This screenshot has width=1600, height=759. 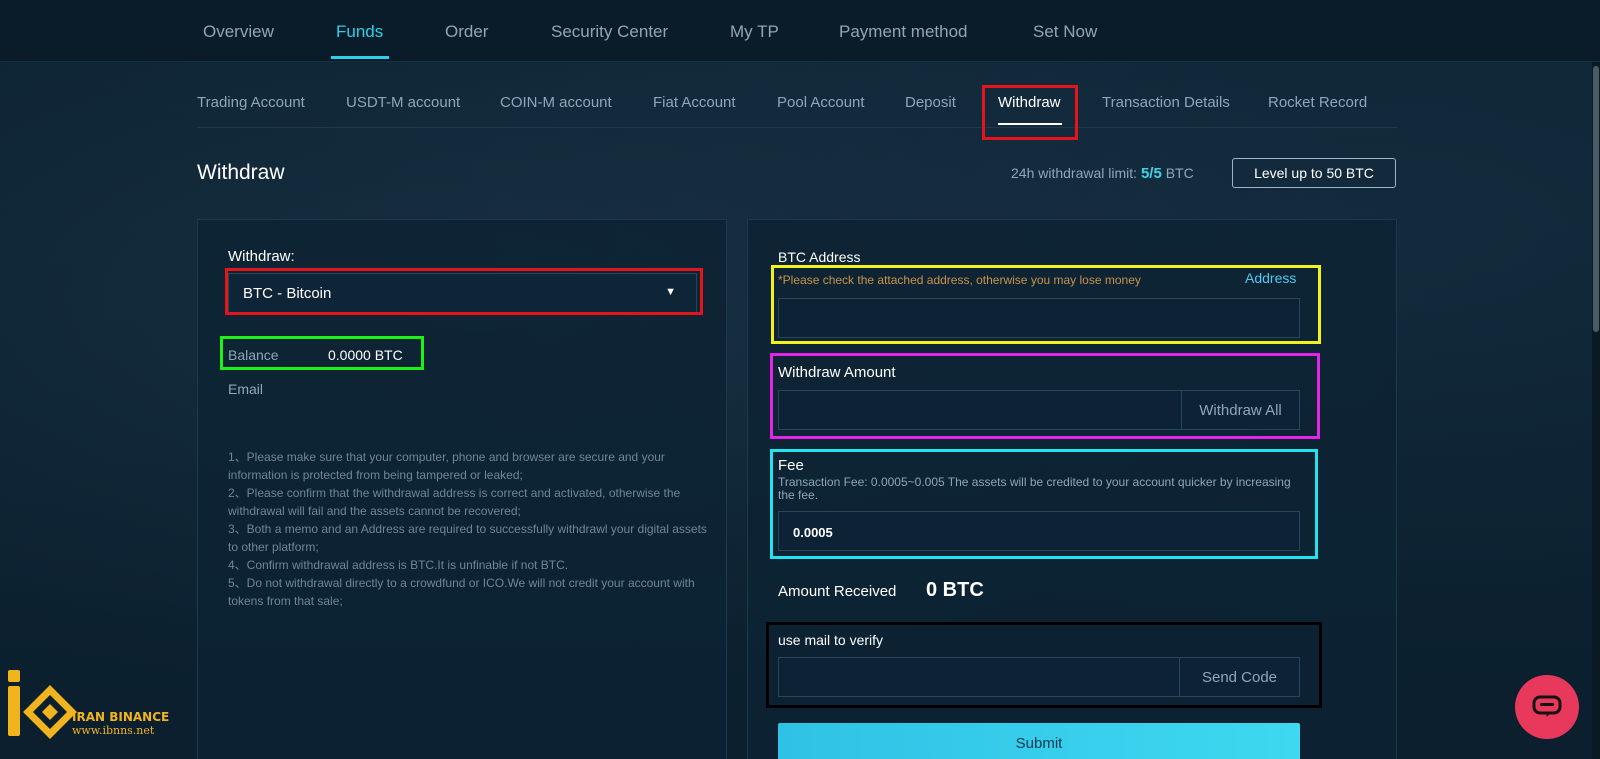 I want to click on watermark-url: www.ibnns.net, so click(x=113, y=730).